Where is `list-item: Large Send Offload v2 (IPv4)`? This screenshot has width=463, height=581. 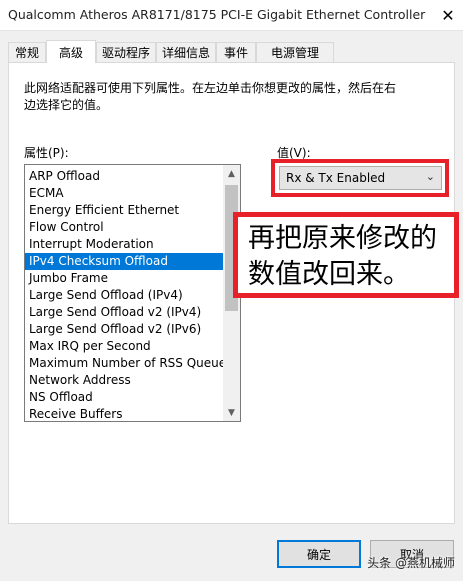 list-item: Large Send Offload v2 (IPv4) is located at coordinates (124, 312).